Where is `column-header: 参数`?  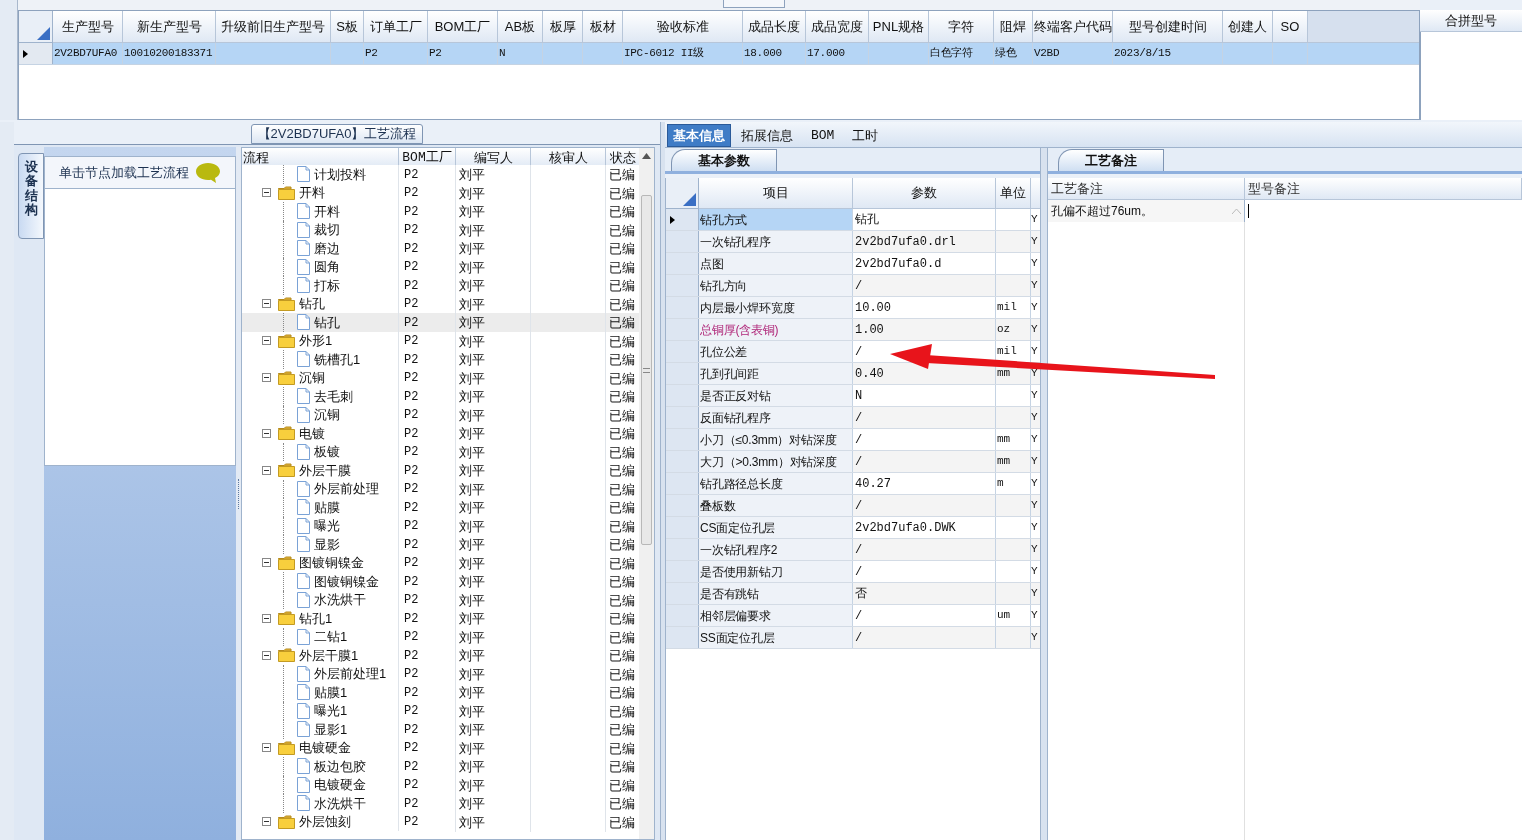
column-header: 参数 is located at coordinates (924, 193).